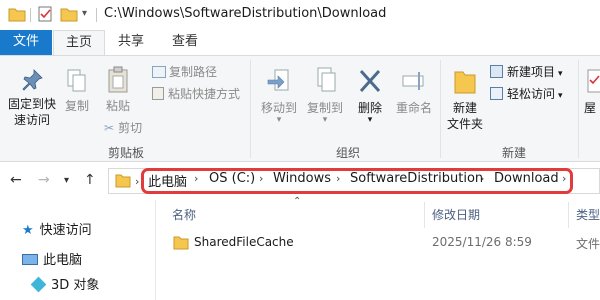  I want to click on tab-home: 主页, so click(79, 43).